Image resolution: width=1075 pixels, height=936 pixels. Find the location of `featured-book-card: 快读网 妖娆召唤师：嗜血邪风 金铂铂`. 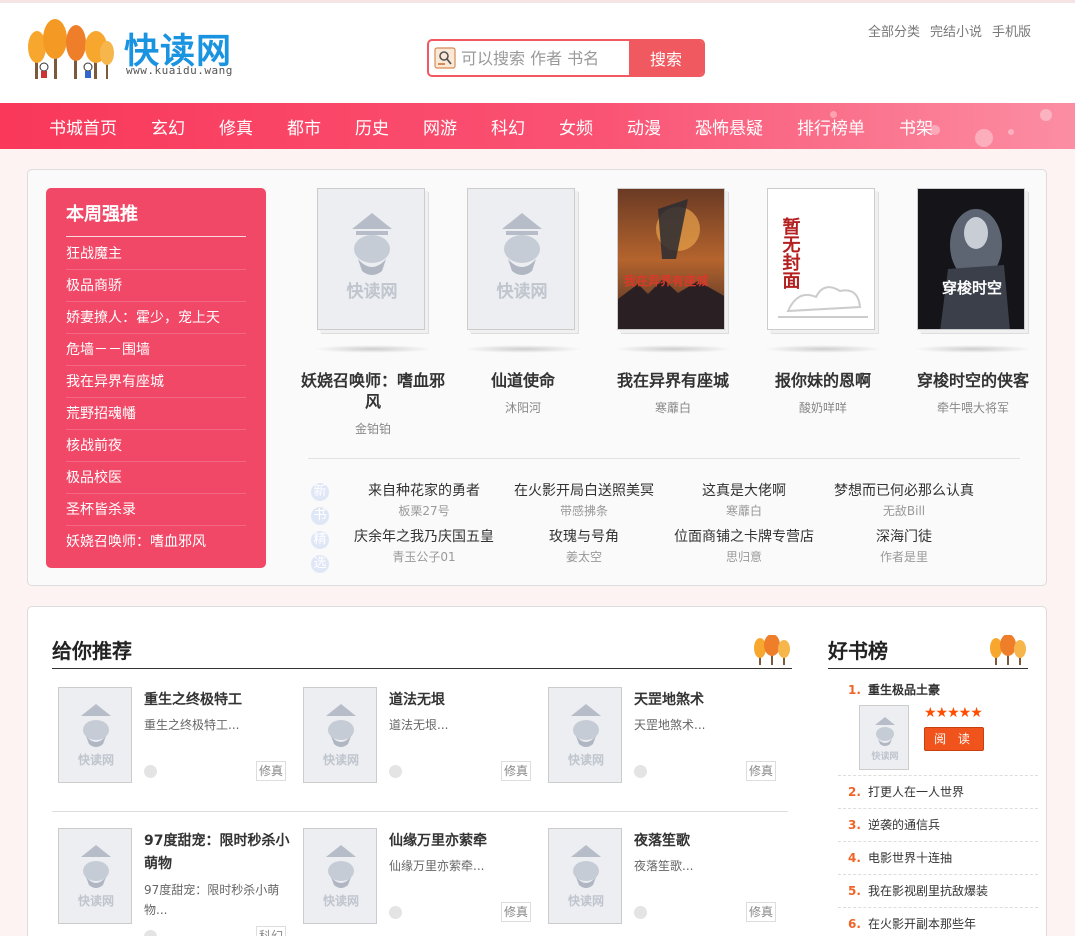

featured-book-card: 快读网 妖娆召唤师：嗜血邪风 金铂铂 is located at coordinates (373, 312).